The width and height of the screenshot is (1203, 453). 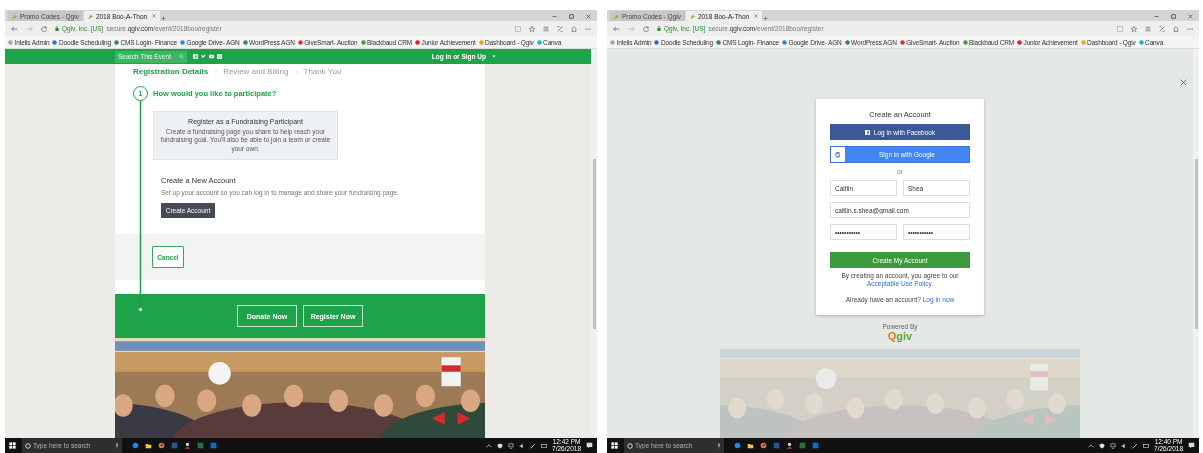 I want to click on caret-icon, so click(x=494, y=56).